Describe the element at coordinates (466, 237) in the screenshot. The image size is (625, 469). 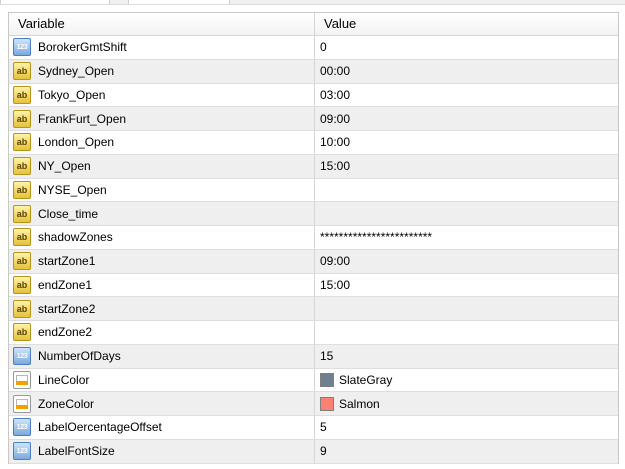
I see `value-cell: ************************` at that location.